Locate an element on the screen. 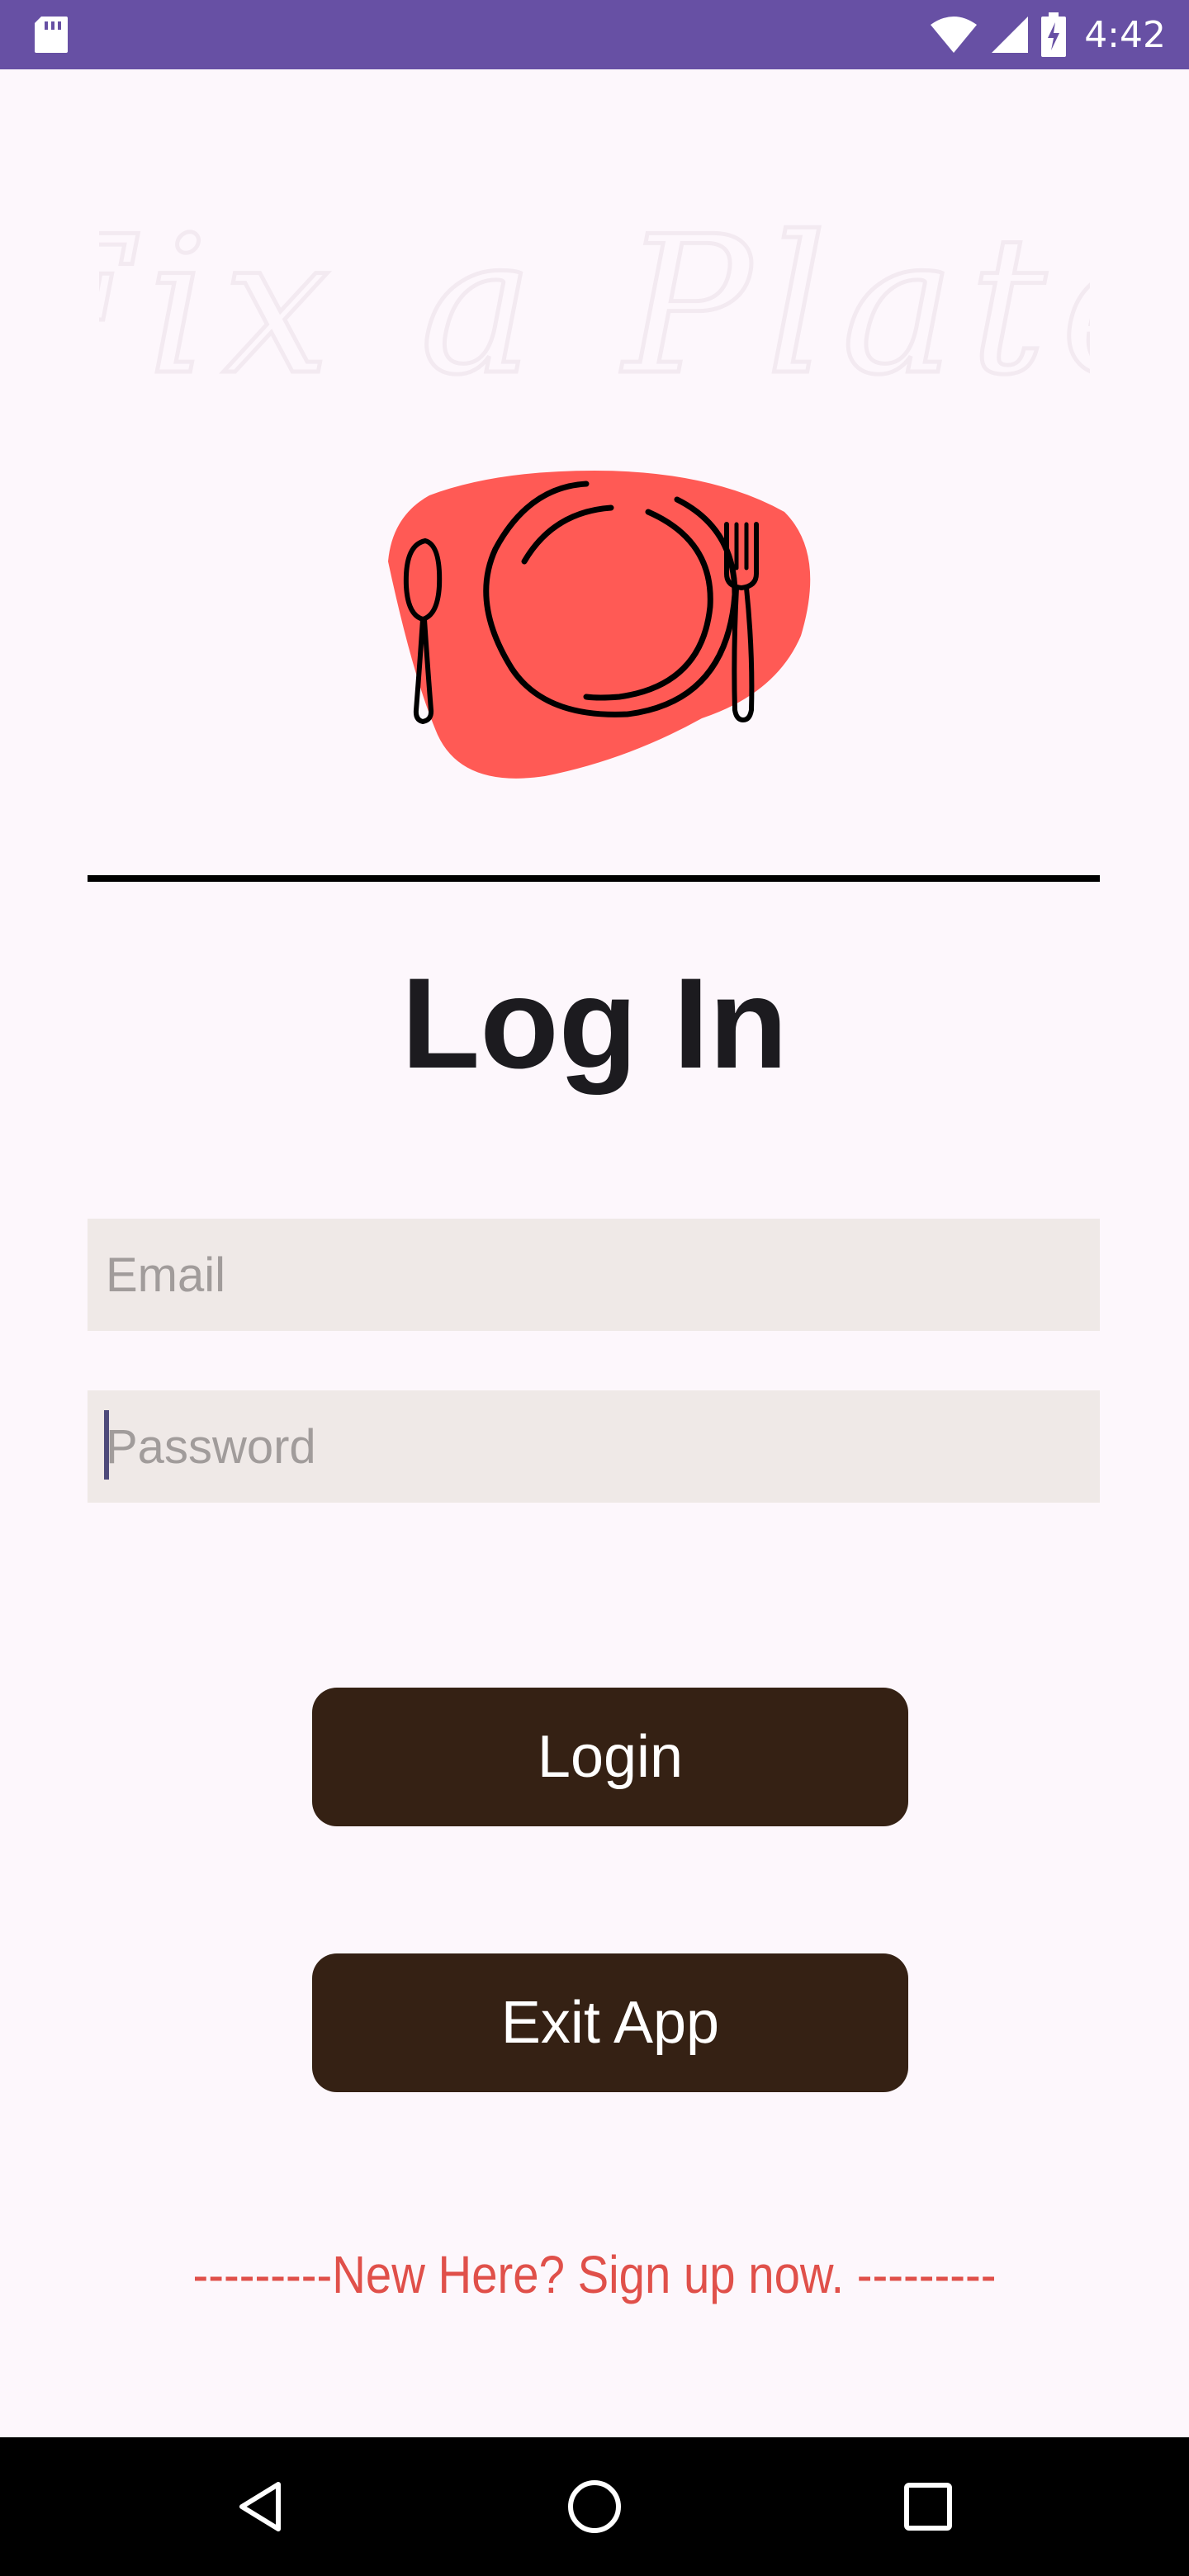 This screenshot has width=1189, height=2576. password-input is located at coordinates (603, 1446).